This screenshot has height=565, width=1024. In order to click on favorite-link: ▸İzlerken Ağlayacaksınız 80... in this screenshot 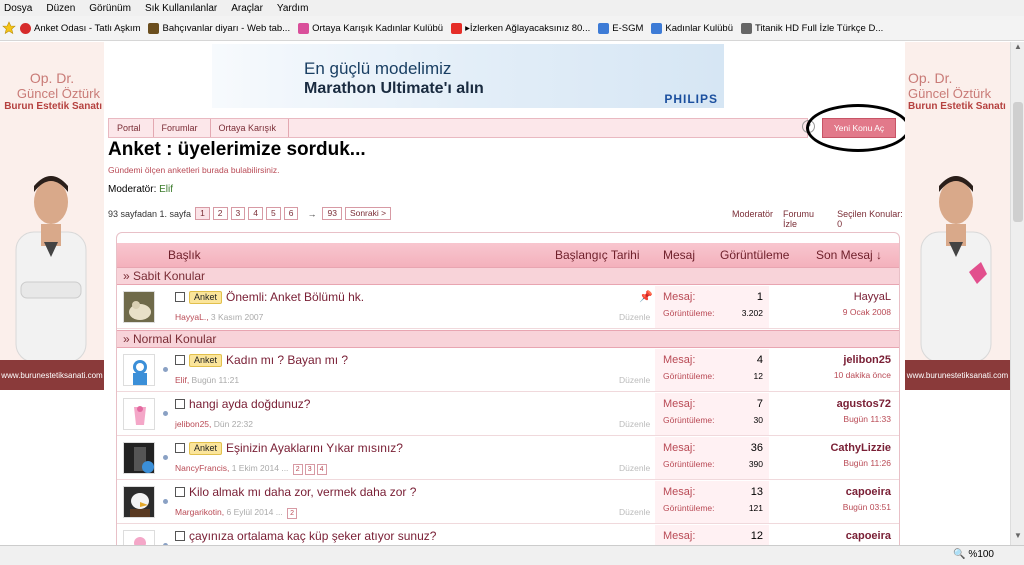, I will do `click(520, 28)`.